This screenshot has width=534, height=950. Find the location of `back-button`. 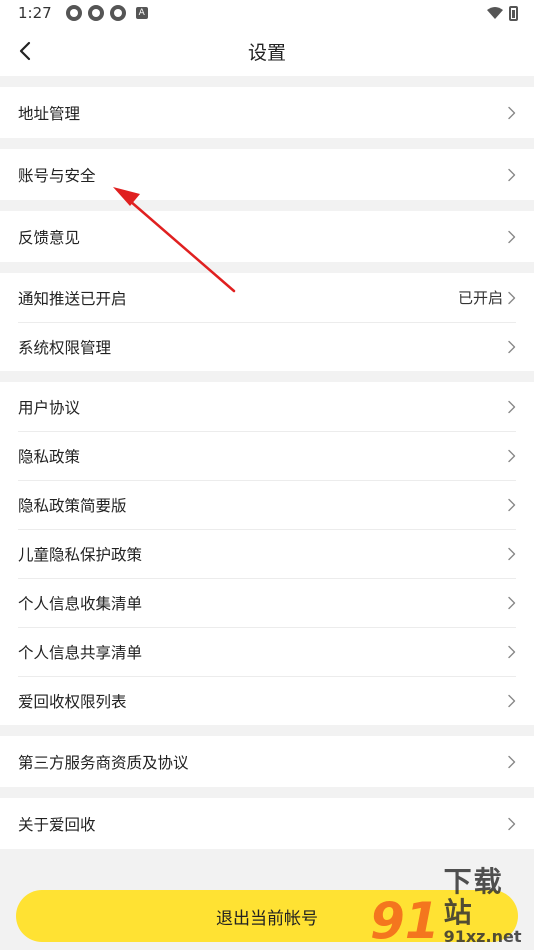

back-button is located at coordinates (25, 51).